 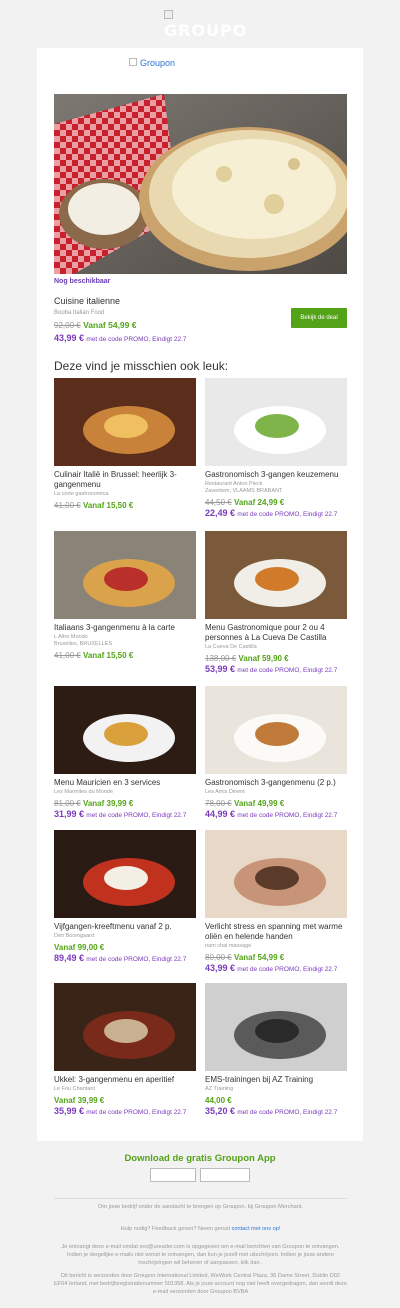 I want to click on current-price: Vanaf 99,00 €, so click(x=79, y=947).